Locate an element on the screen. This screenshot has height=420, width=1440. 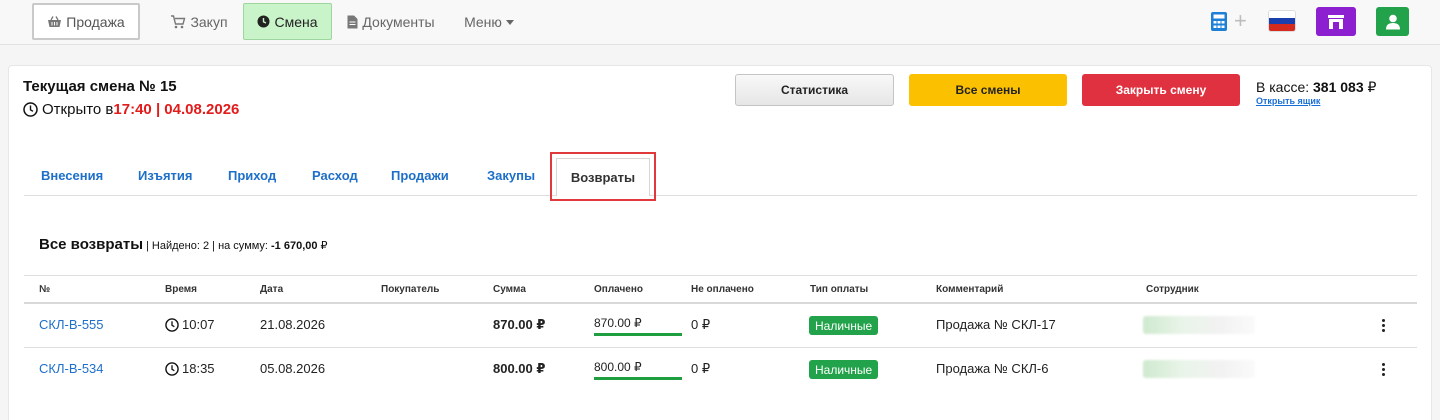
col-comment: Комментарий is located at coordinates (970, 289).